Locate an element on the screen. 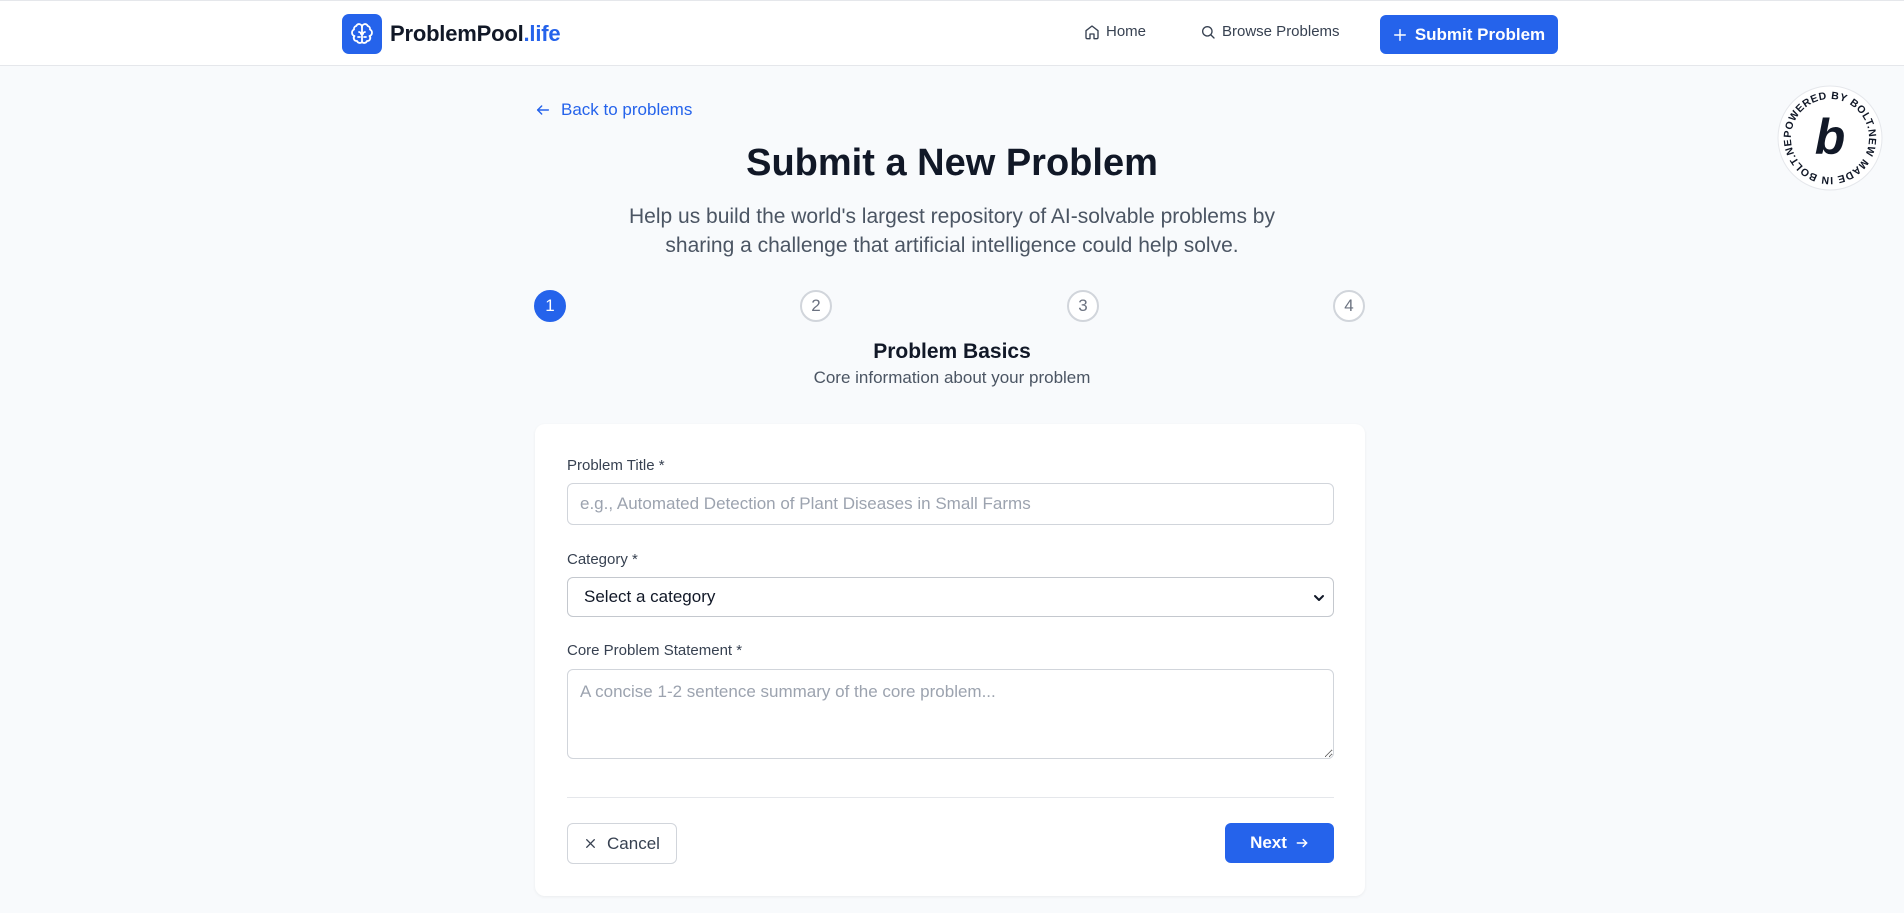  logo-link: ProblemPool.life is located at coordinates (451, 34).